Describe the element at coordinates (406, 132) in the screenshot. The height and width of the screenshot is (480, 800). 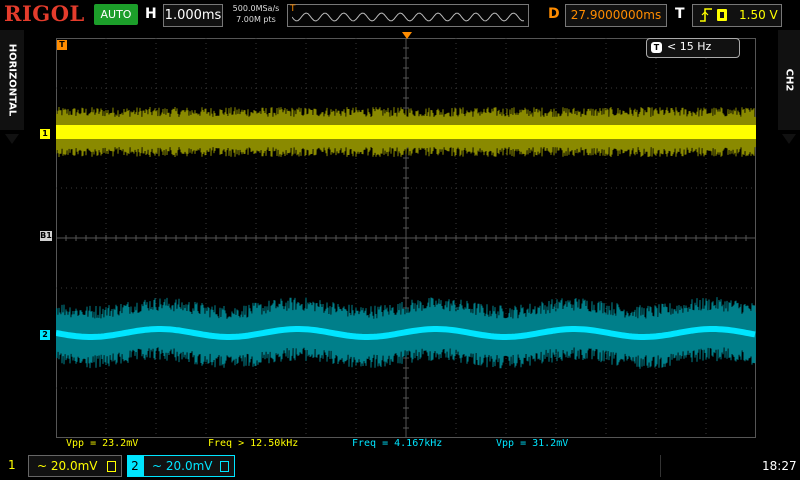
I see `ch1-trace` at that location.